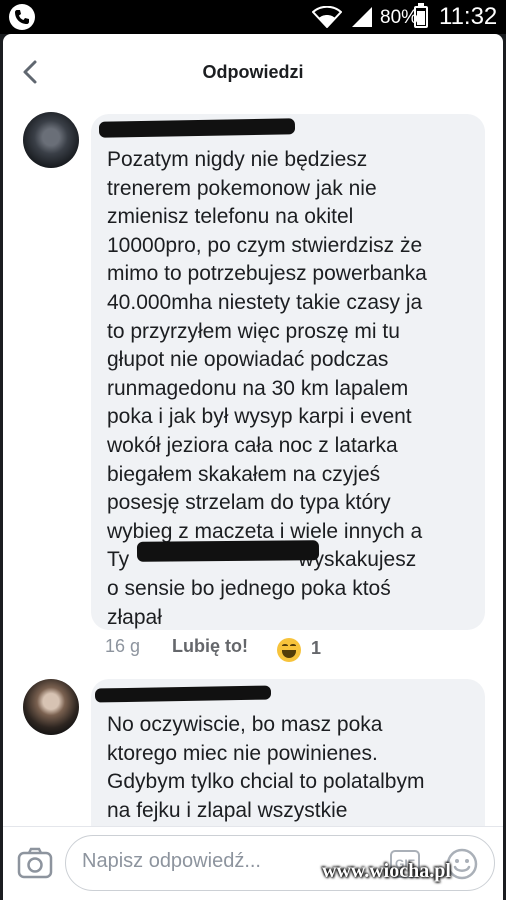 This screenshot has width=506, height=900. What do you see at coordinates (22, 17) in the screenshot?
I see `phone-call-icon` at bounding box center [22, 17].